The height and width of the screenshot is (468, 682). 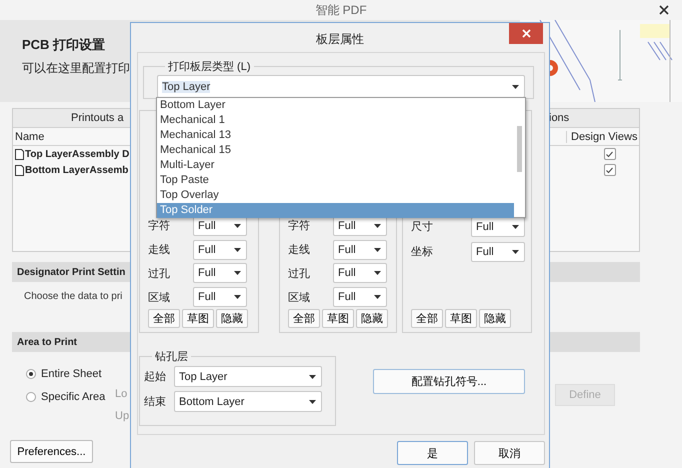 I want to click on field-label: Up, so click(x=122, y=416).